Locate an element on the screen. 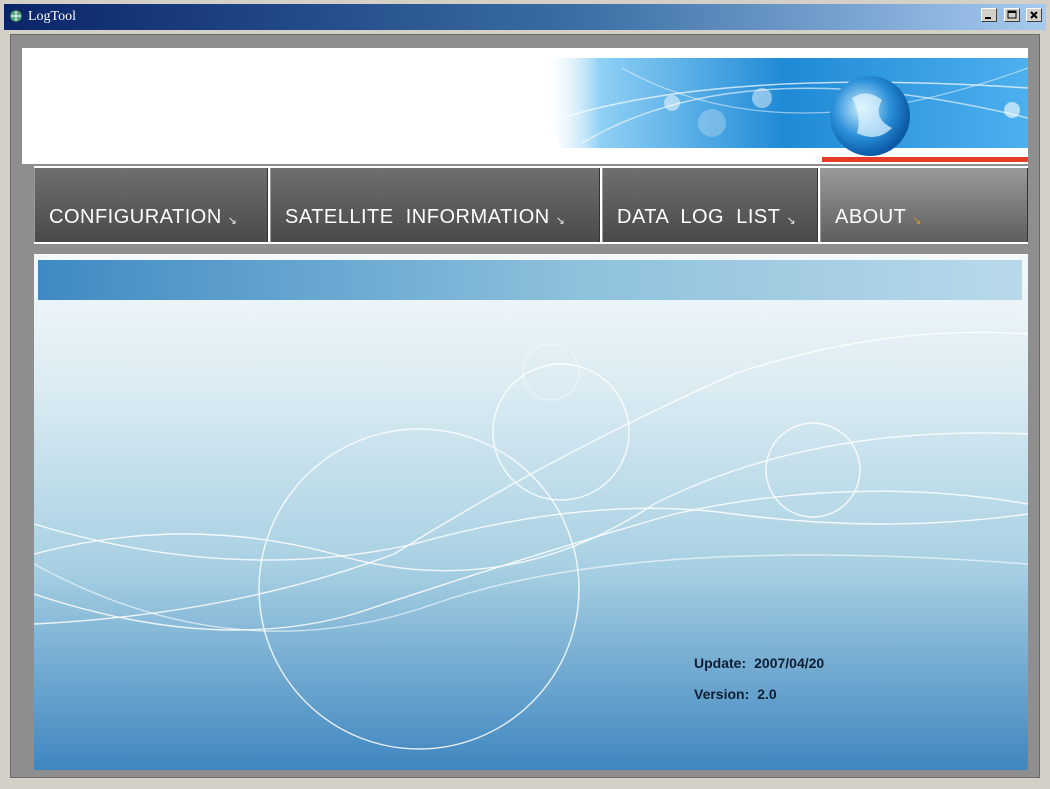  window-title: LogTool is located at coordinates (52, 16).